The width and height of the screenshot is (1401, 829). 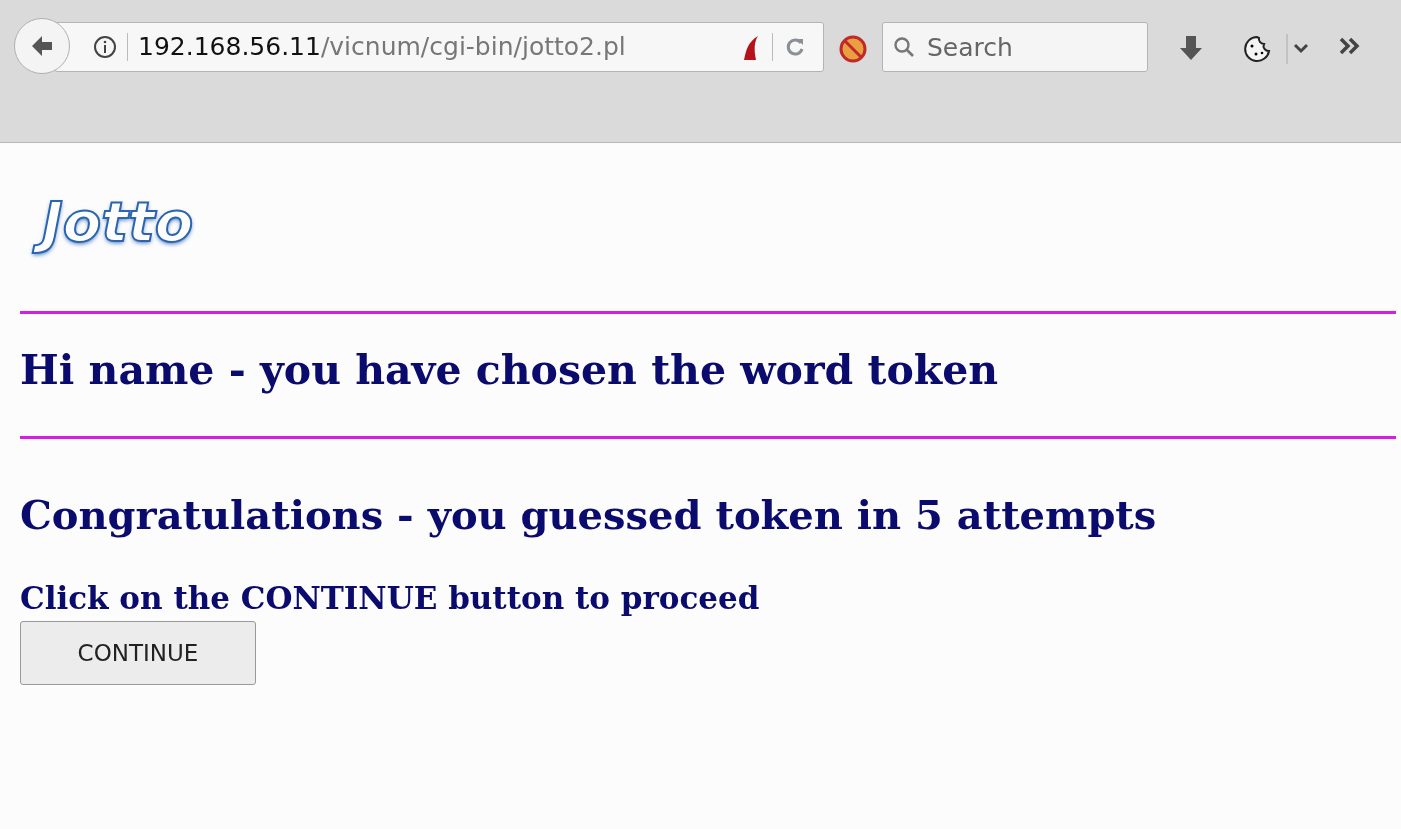 I want to click on back-button, so click(x=42, y=46).